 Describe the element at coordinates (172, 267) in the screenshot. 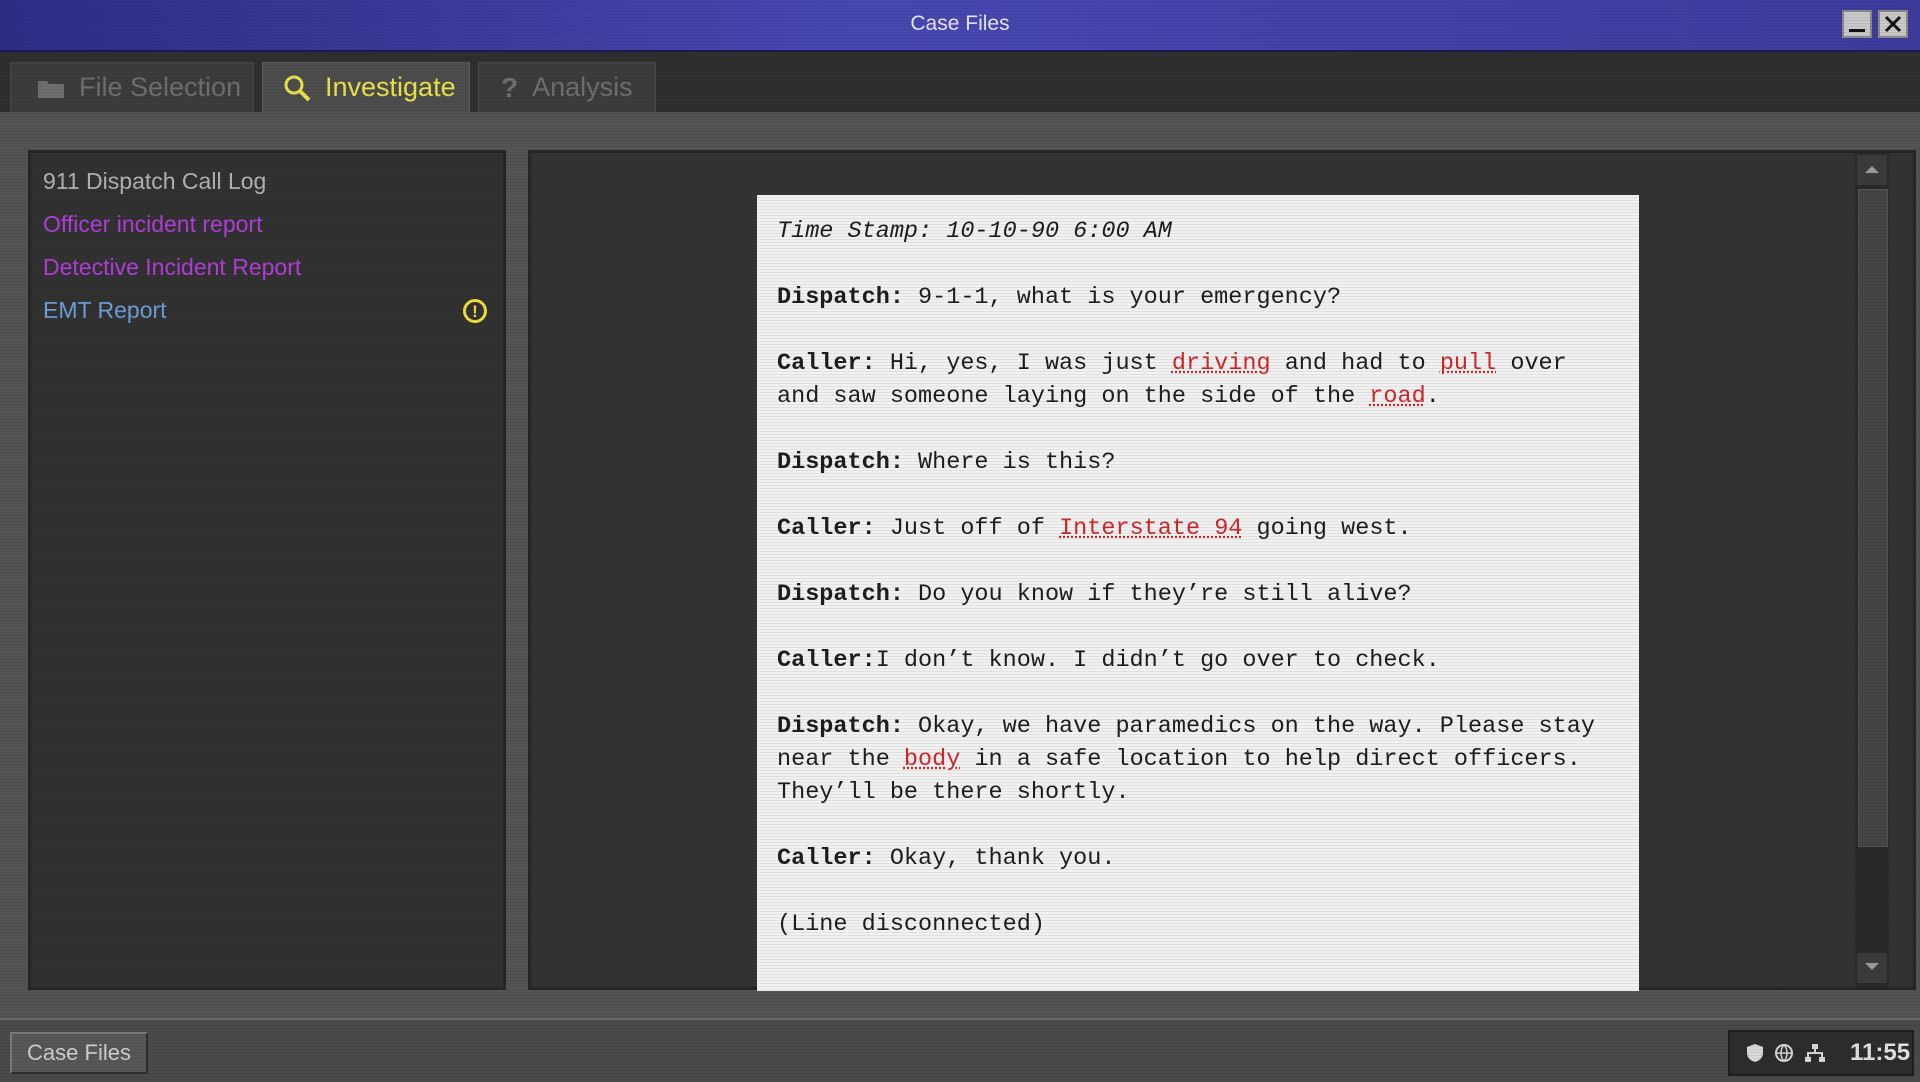

I see `file-item-detective-report: Detective Incident Report` at that location.